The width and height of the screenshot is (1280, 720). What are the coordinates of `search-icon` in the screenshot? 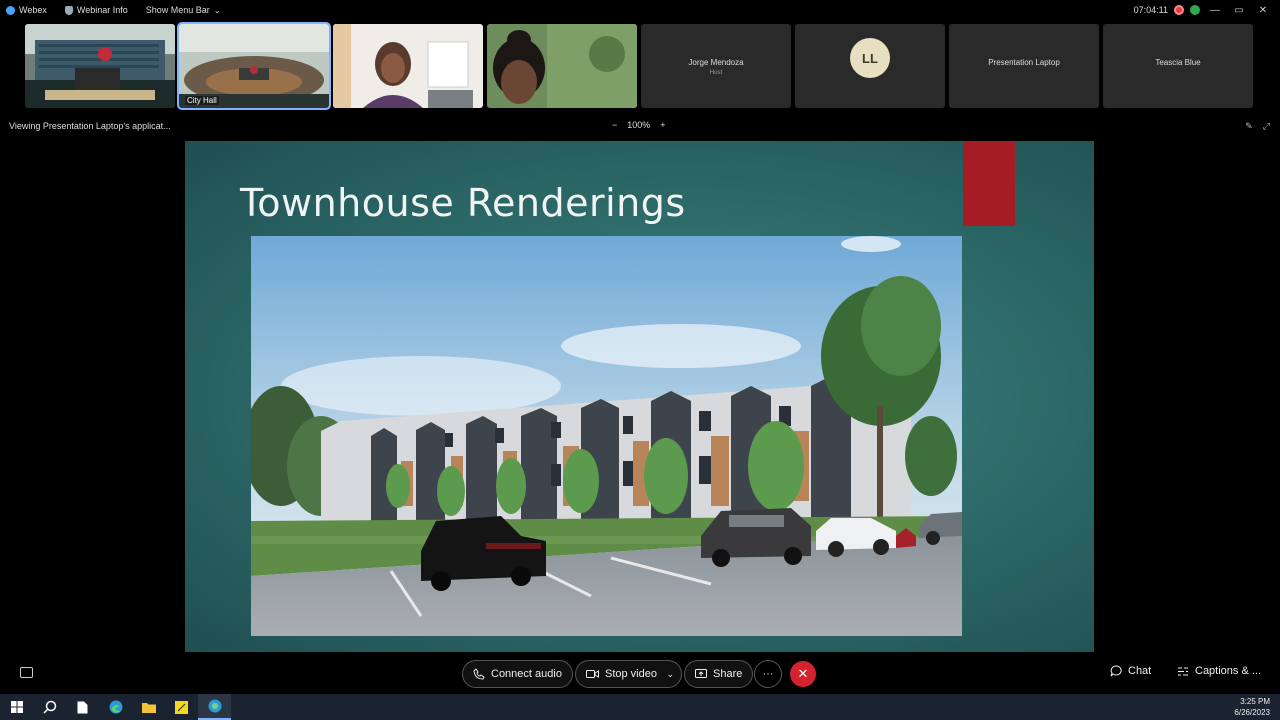 It's located at (49, 707).